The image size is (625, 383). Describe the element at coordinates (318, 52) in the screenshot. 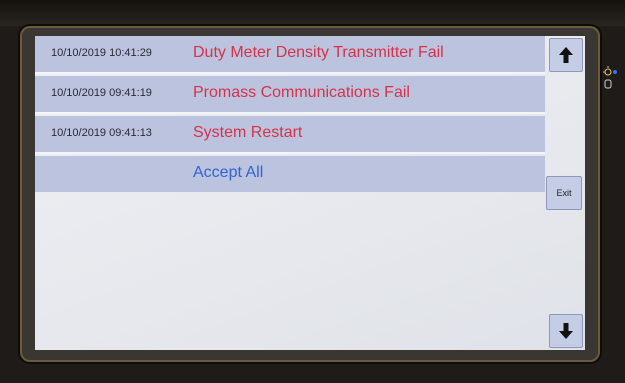

I see `alarm-message: Duty Meter Density Transmitter Fail` at that location.